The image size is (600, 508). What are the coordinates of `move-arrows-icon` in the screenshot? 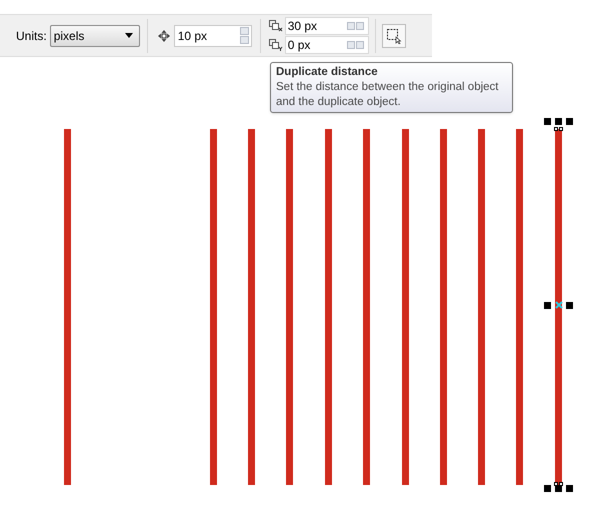 It's located at (164, 36).